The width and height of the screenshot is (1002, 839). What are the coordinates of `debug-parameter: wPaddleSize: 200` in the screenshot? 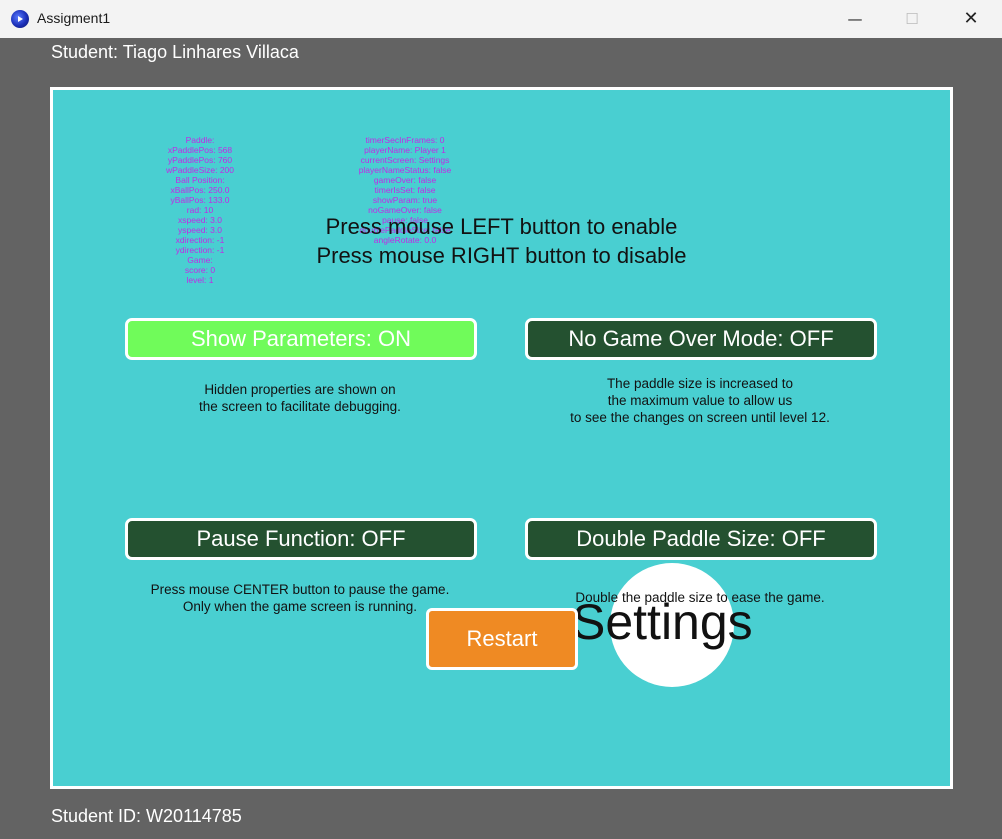 It's located at (200, 170).